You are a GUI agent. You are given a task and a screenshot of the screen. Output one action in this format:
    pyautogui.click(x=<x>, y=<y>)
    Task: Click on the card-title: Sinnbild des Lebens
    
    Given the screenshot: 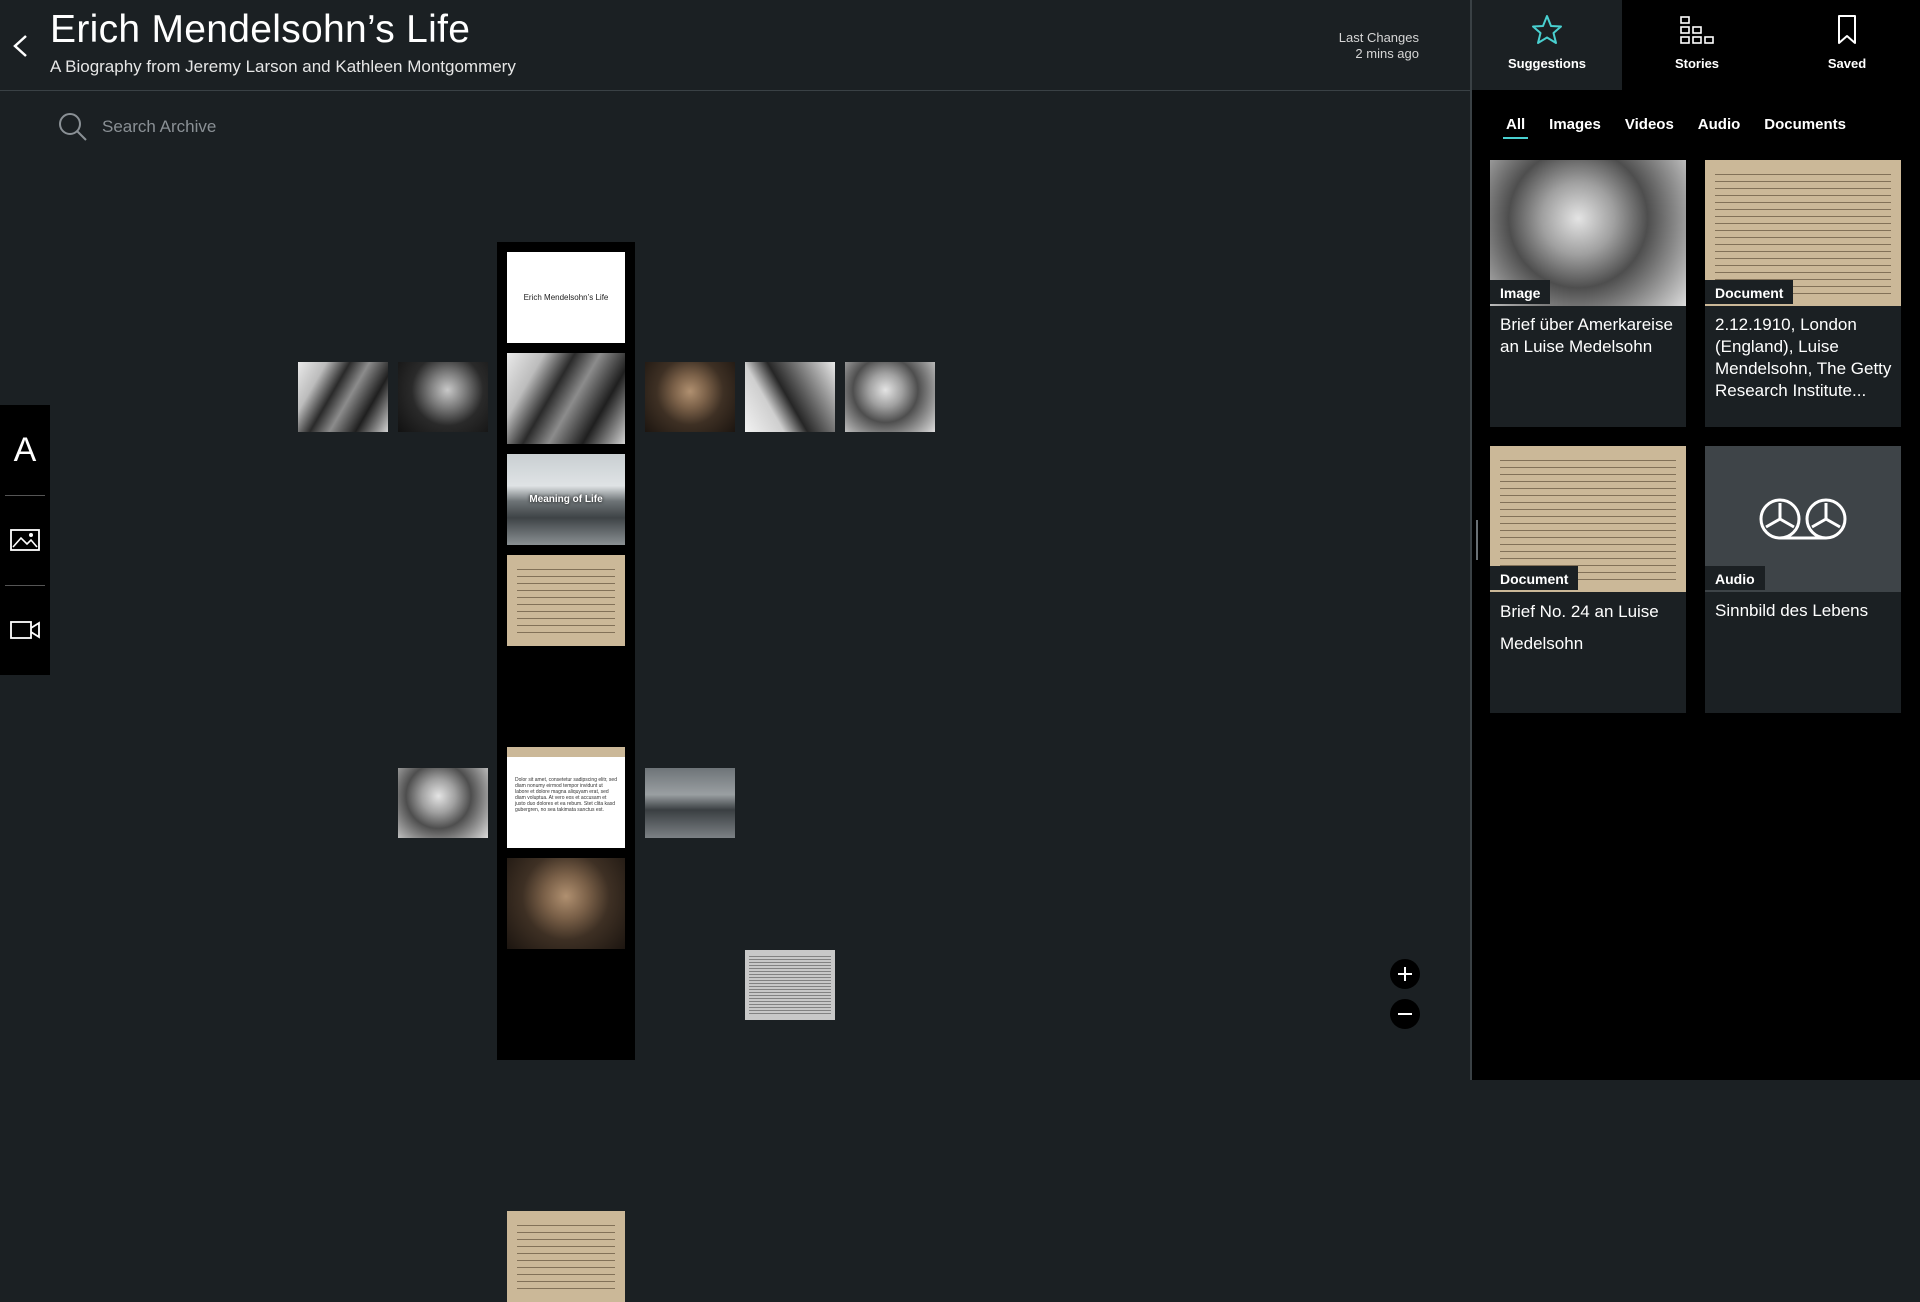 What is the action you would take?
    pyautogui.click(x=1792, y=610)
    